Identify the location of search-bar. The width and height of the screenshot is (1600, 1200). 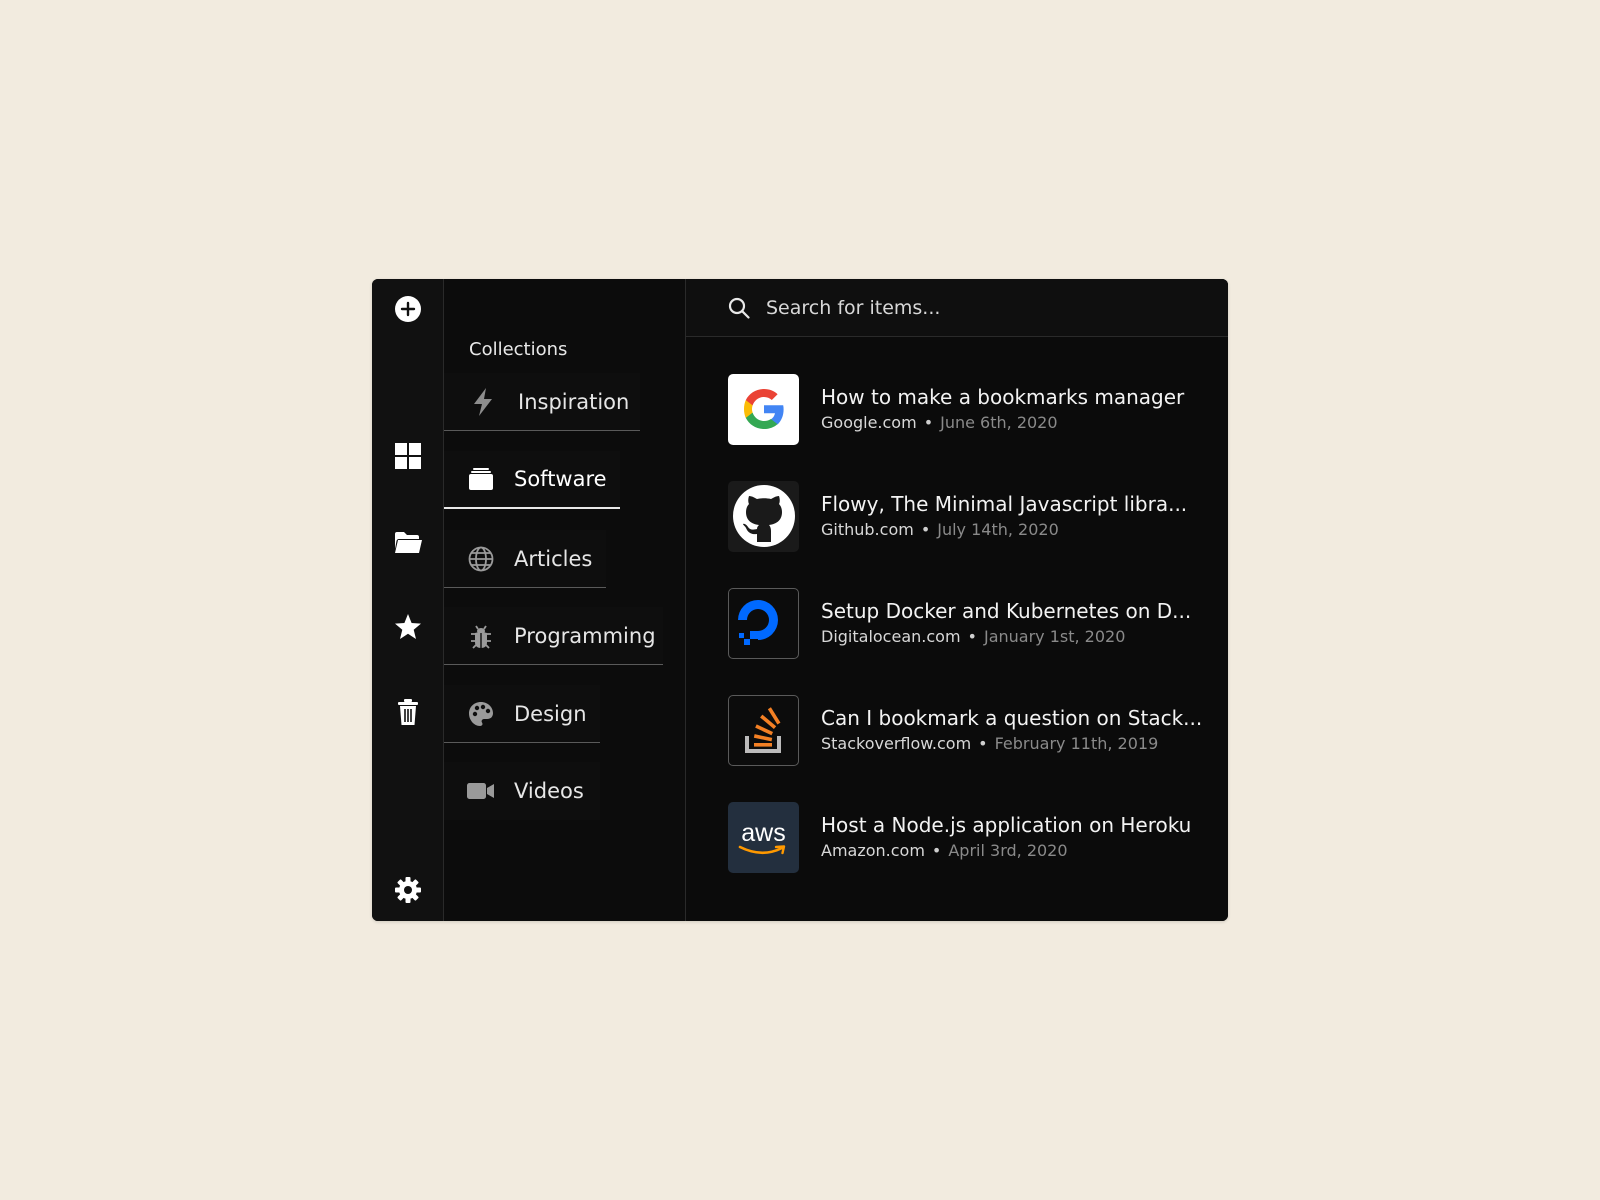
(957, 308).